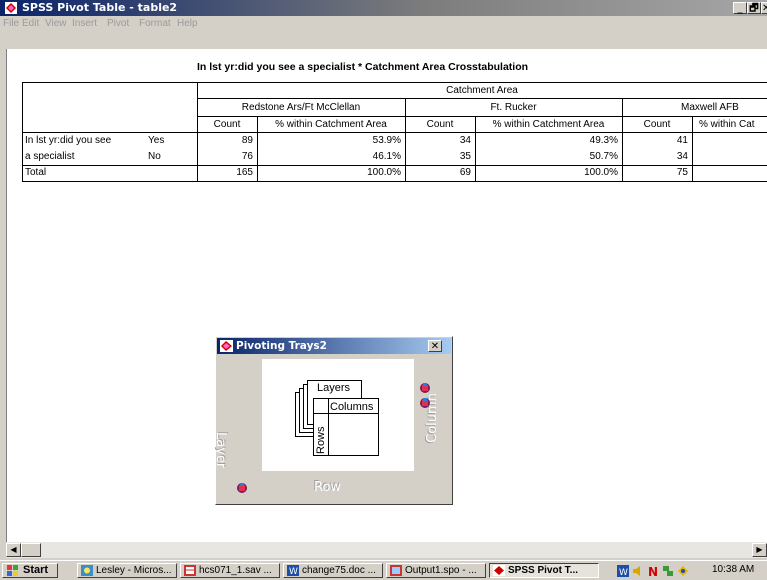 The width and height of the screenshot is (767, 580). Describe the element at coordinates (733, 569) in the screenshot. I see `taskbar-clock: 10:38 AM` at that location.